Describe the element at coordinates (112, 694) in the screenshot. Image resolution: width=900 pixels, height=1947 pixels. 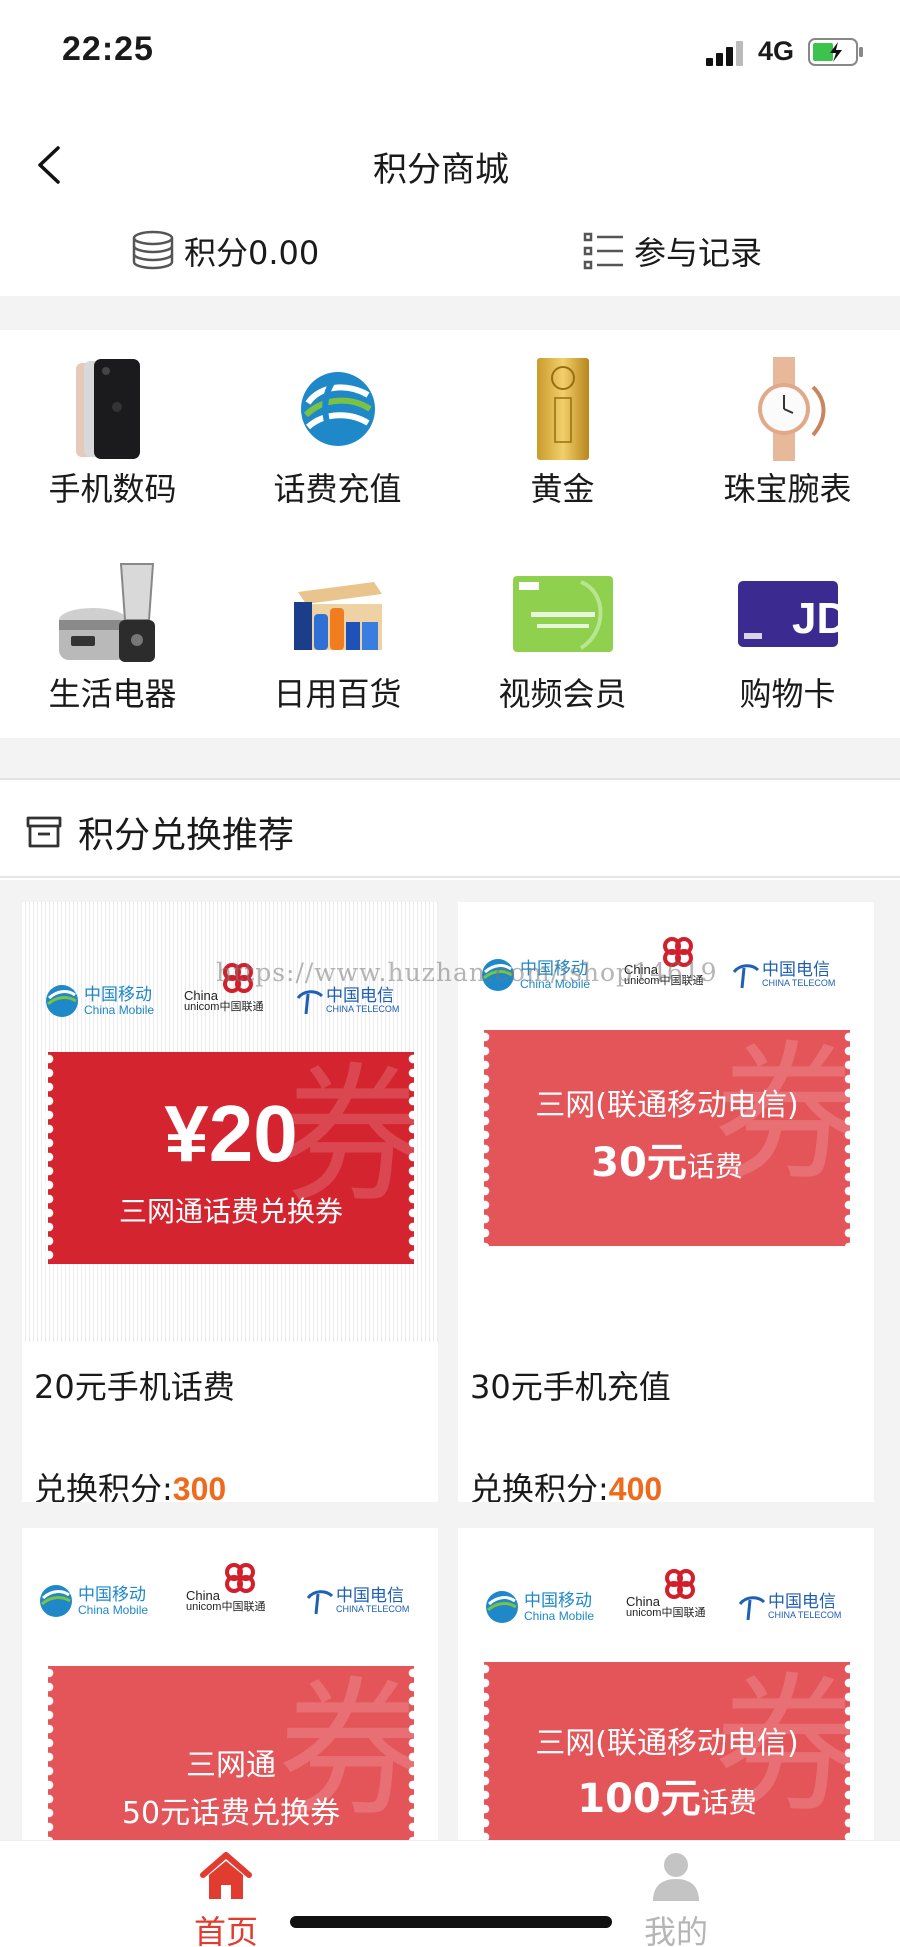
I see `category-label: 生活电器` at that location.